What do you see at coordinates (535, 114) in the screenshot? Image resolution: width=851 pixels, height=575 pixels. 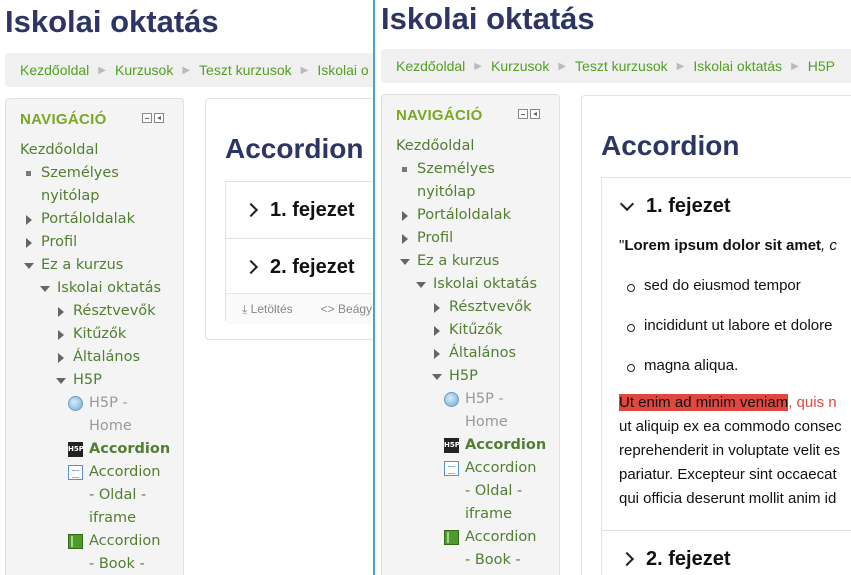 I see `dock-block-icon` at bounding box center [535, 114].